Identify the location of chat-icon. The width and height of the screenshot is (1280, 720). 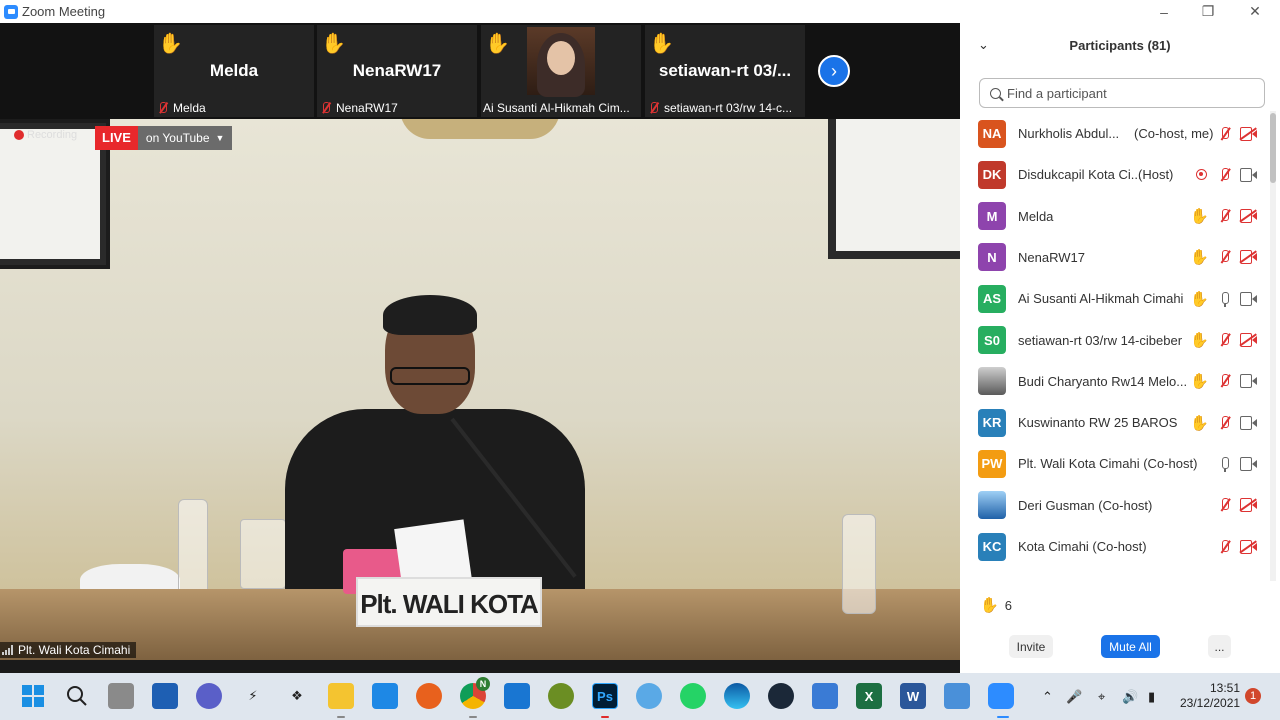
(209, 696).